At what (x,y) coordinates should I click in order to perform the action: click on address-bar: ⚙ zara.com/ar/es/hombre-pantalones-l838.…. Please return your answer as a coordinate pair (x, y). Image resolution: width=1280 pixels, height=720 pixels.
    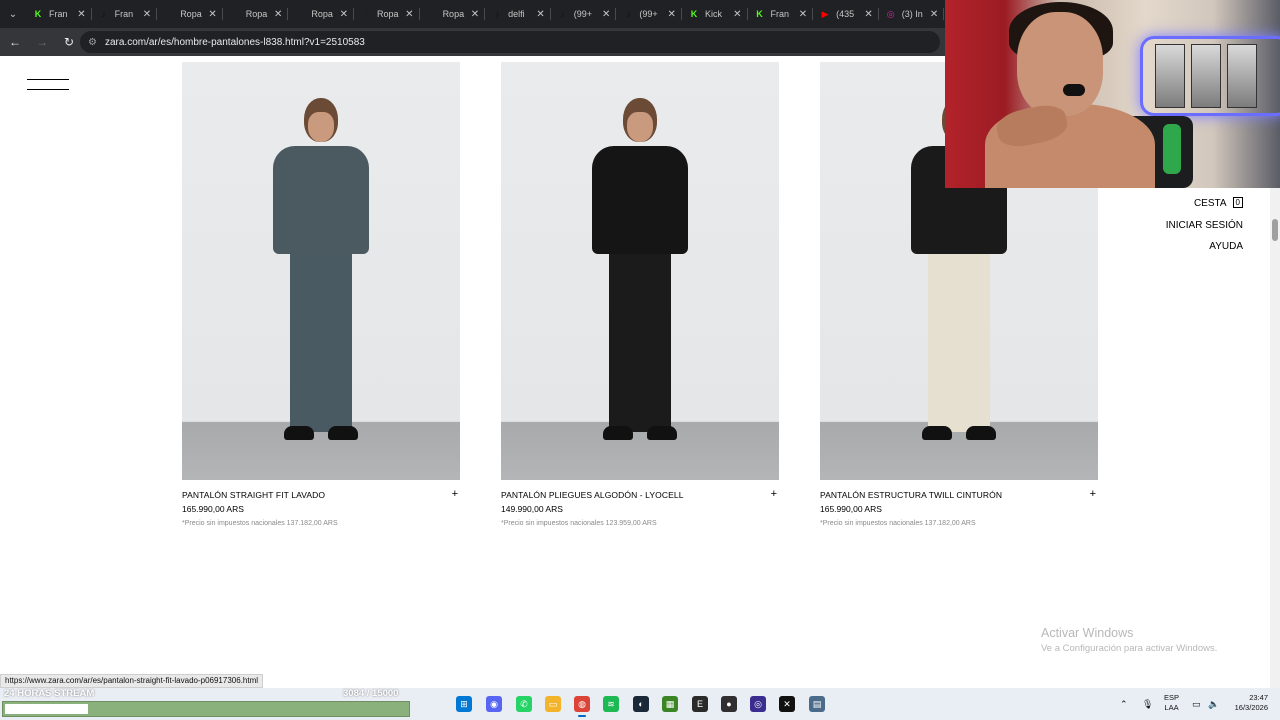
    Looking at the image, I should click on (510, 42).